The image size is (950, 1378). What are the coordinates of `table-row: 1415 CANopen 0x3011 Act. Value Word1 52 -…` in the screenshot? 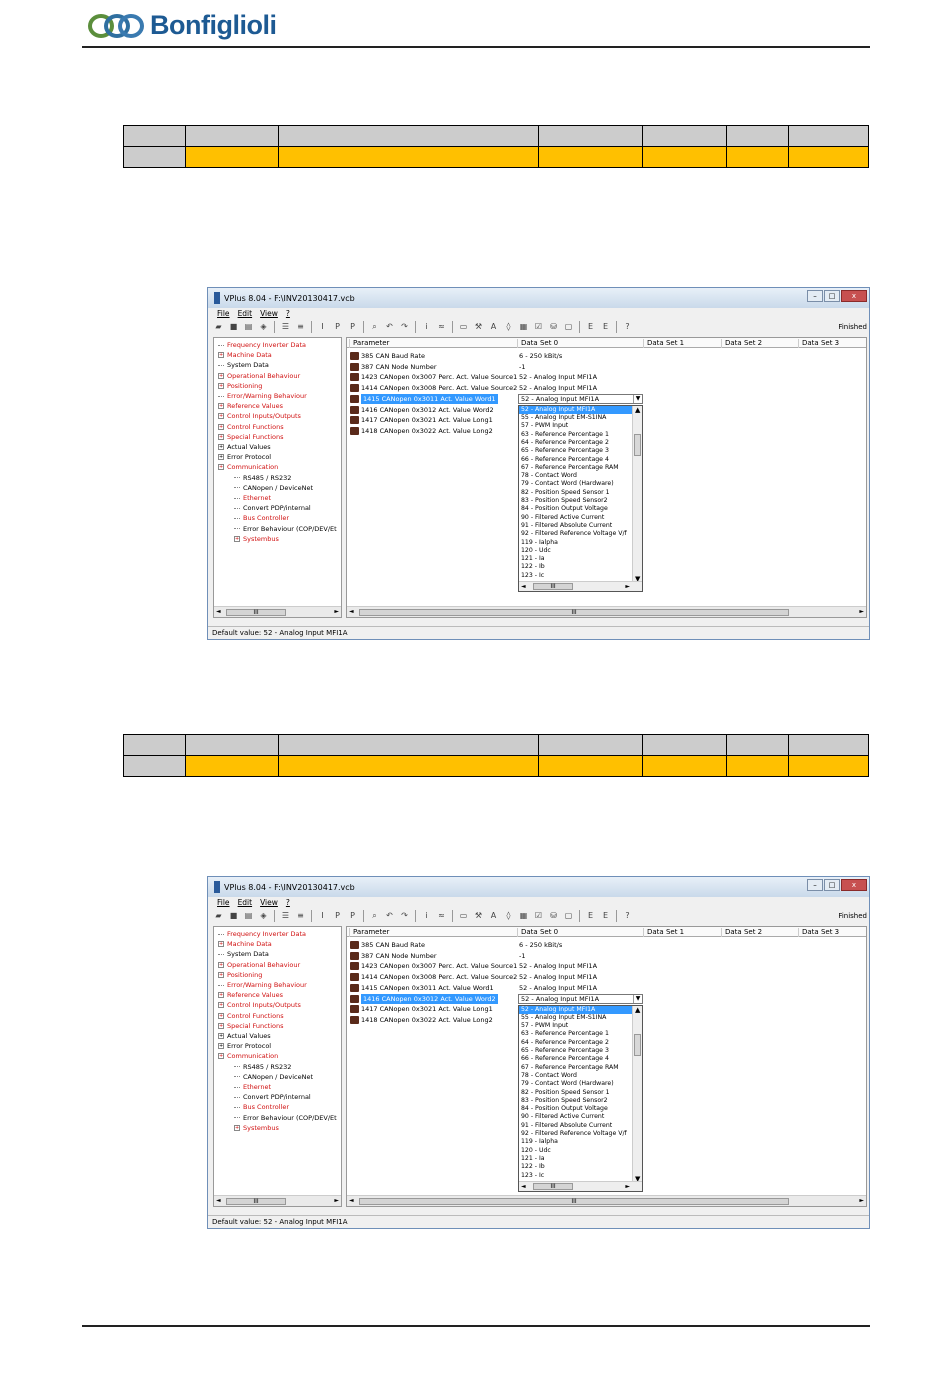 It's located at (606, 988).